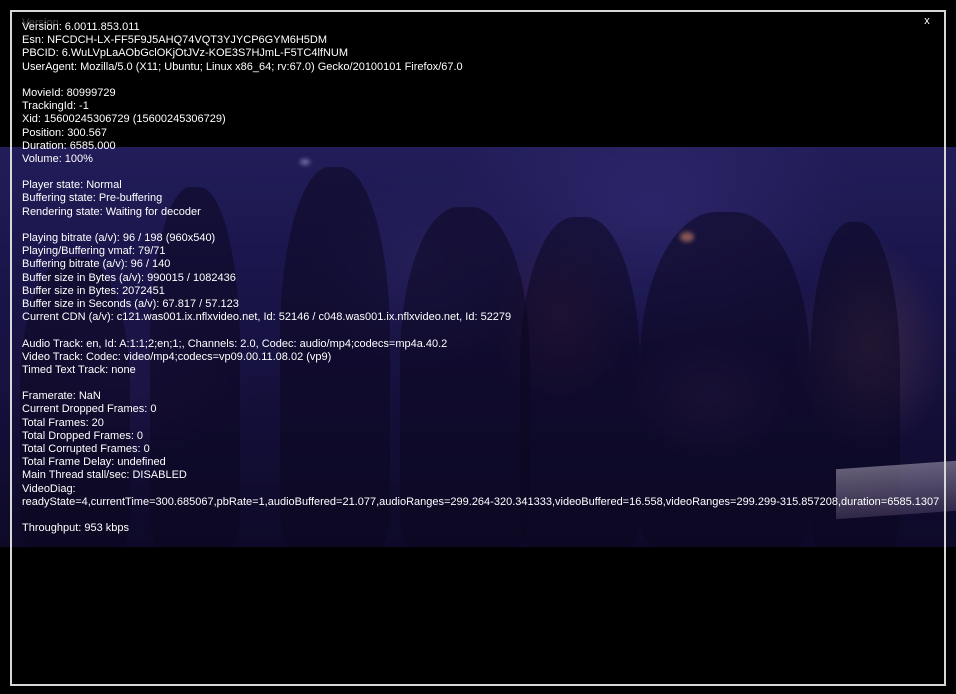  I want to click on info-line: Total Dropped Frames: 0, so click(83, 435).